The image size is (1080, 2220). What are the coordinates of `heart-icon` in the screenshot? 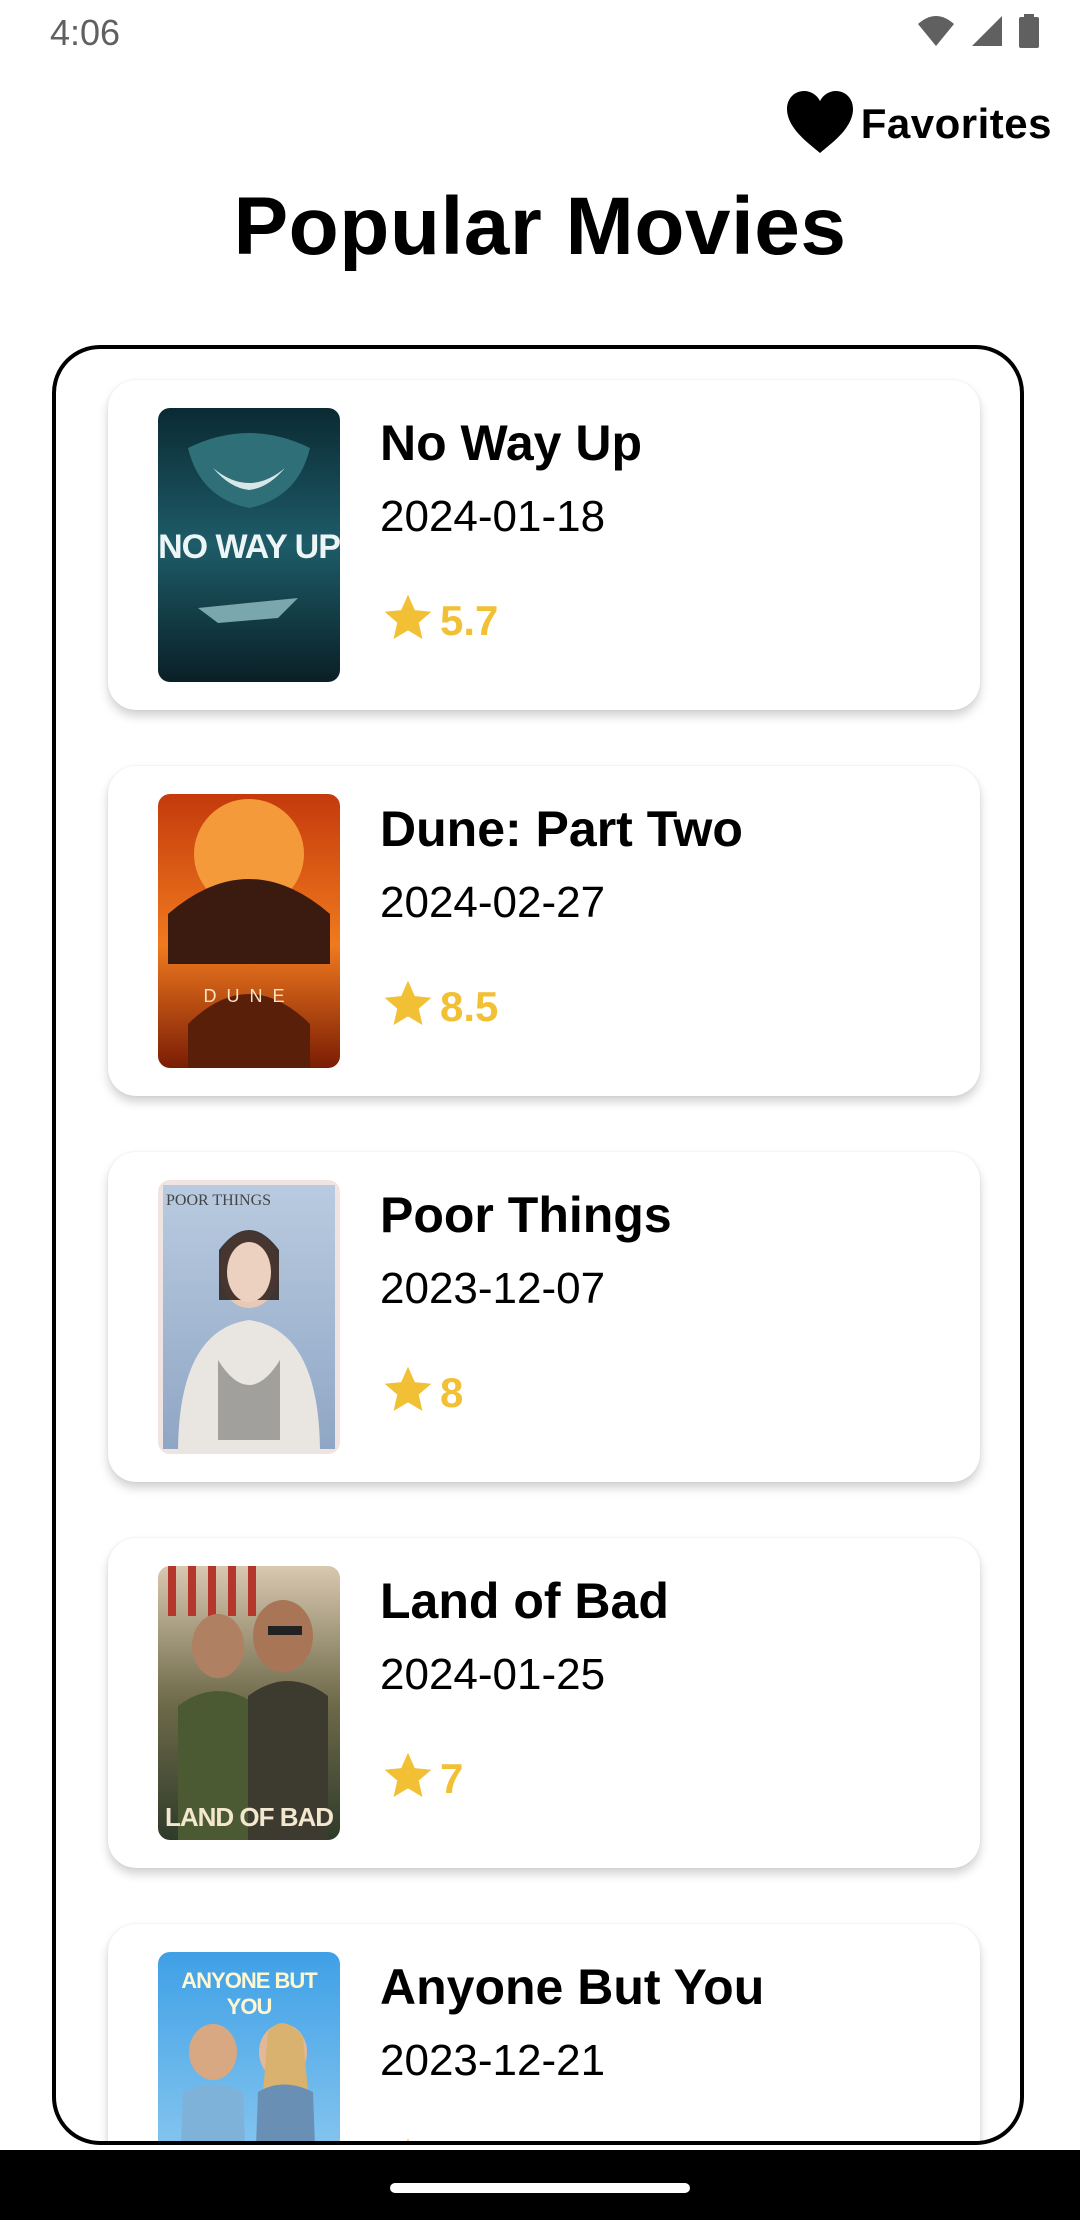 It's located at (820, 124).